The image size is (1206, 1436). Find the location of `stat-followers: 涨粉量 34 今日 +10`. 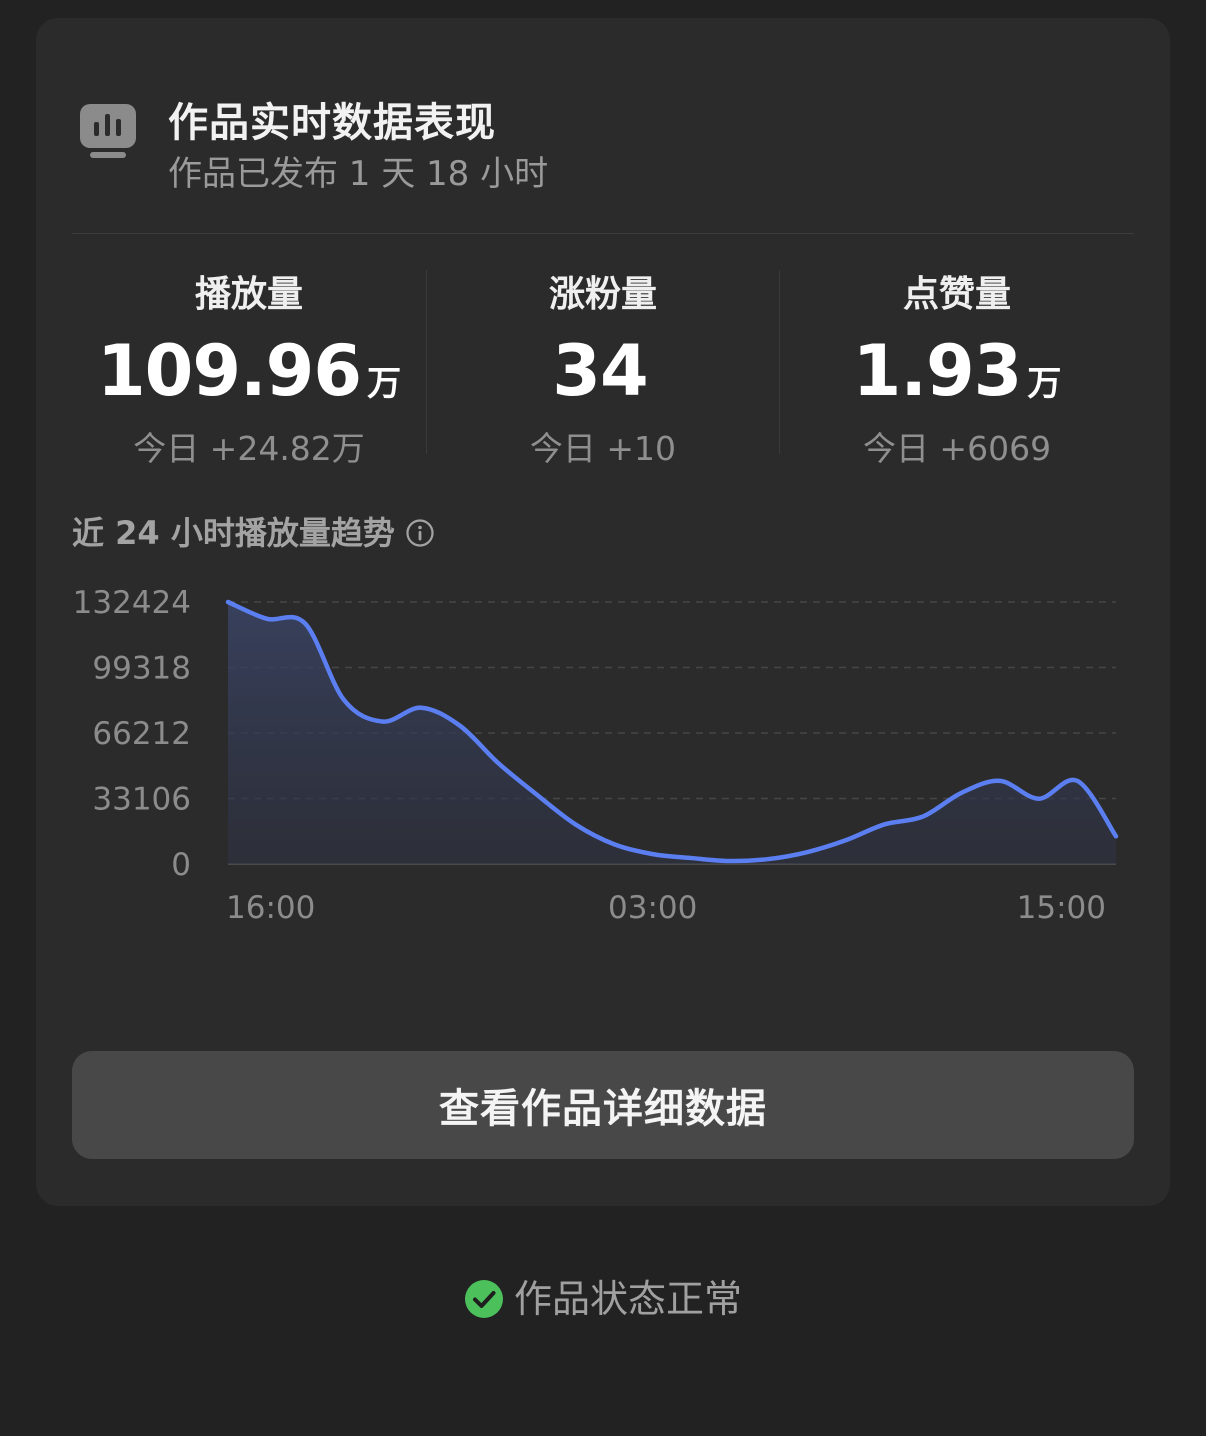

stat-followers: 涨粉量 34 今日 +10 is located at coordinates (603, 370).